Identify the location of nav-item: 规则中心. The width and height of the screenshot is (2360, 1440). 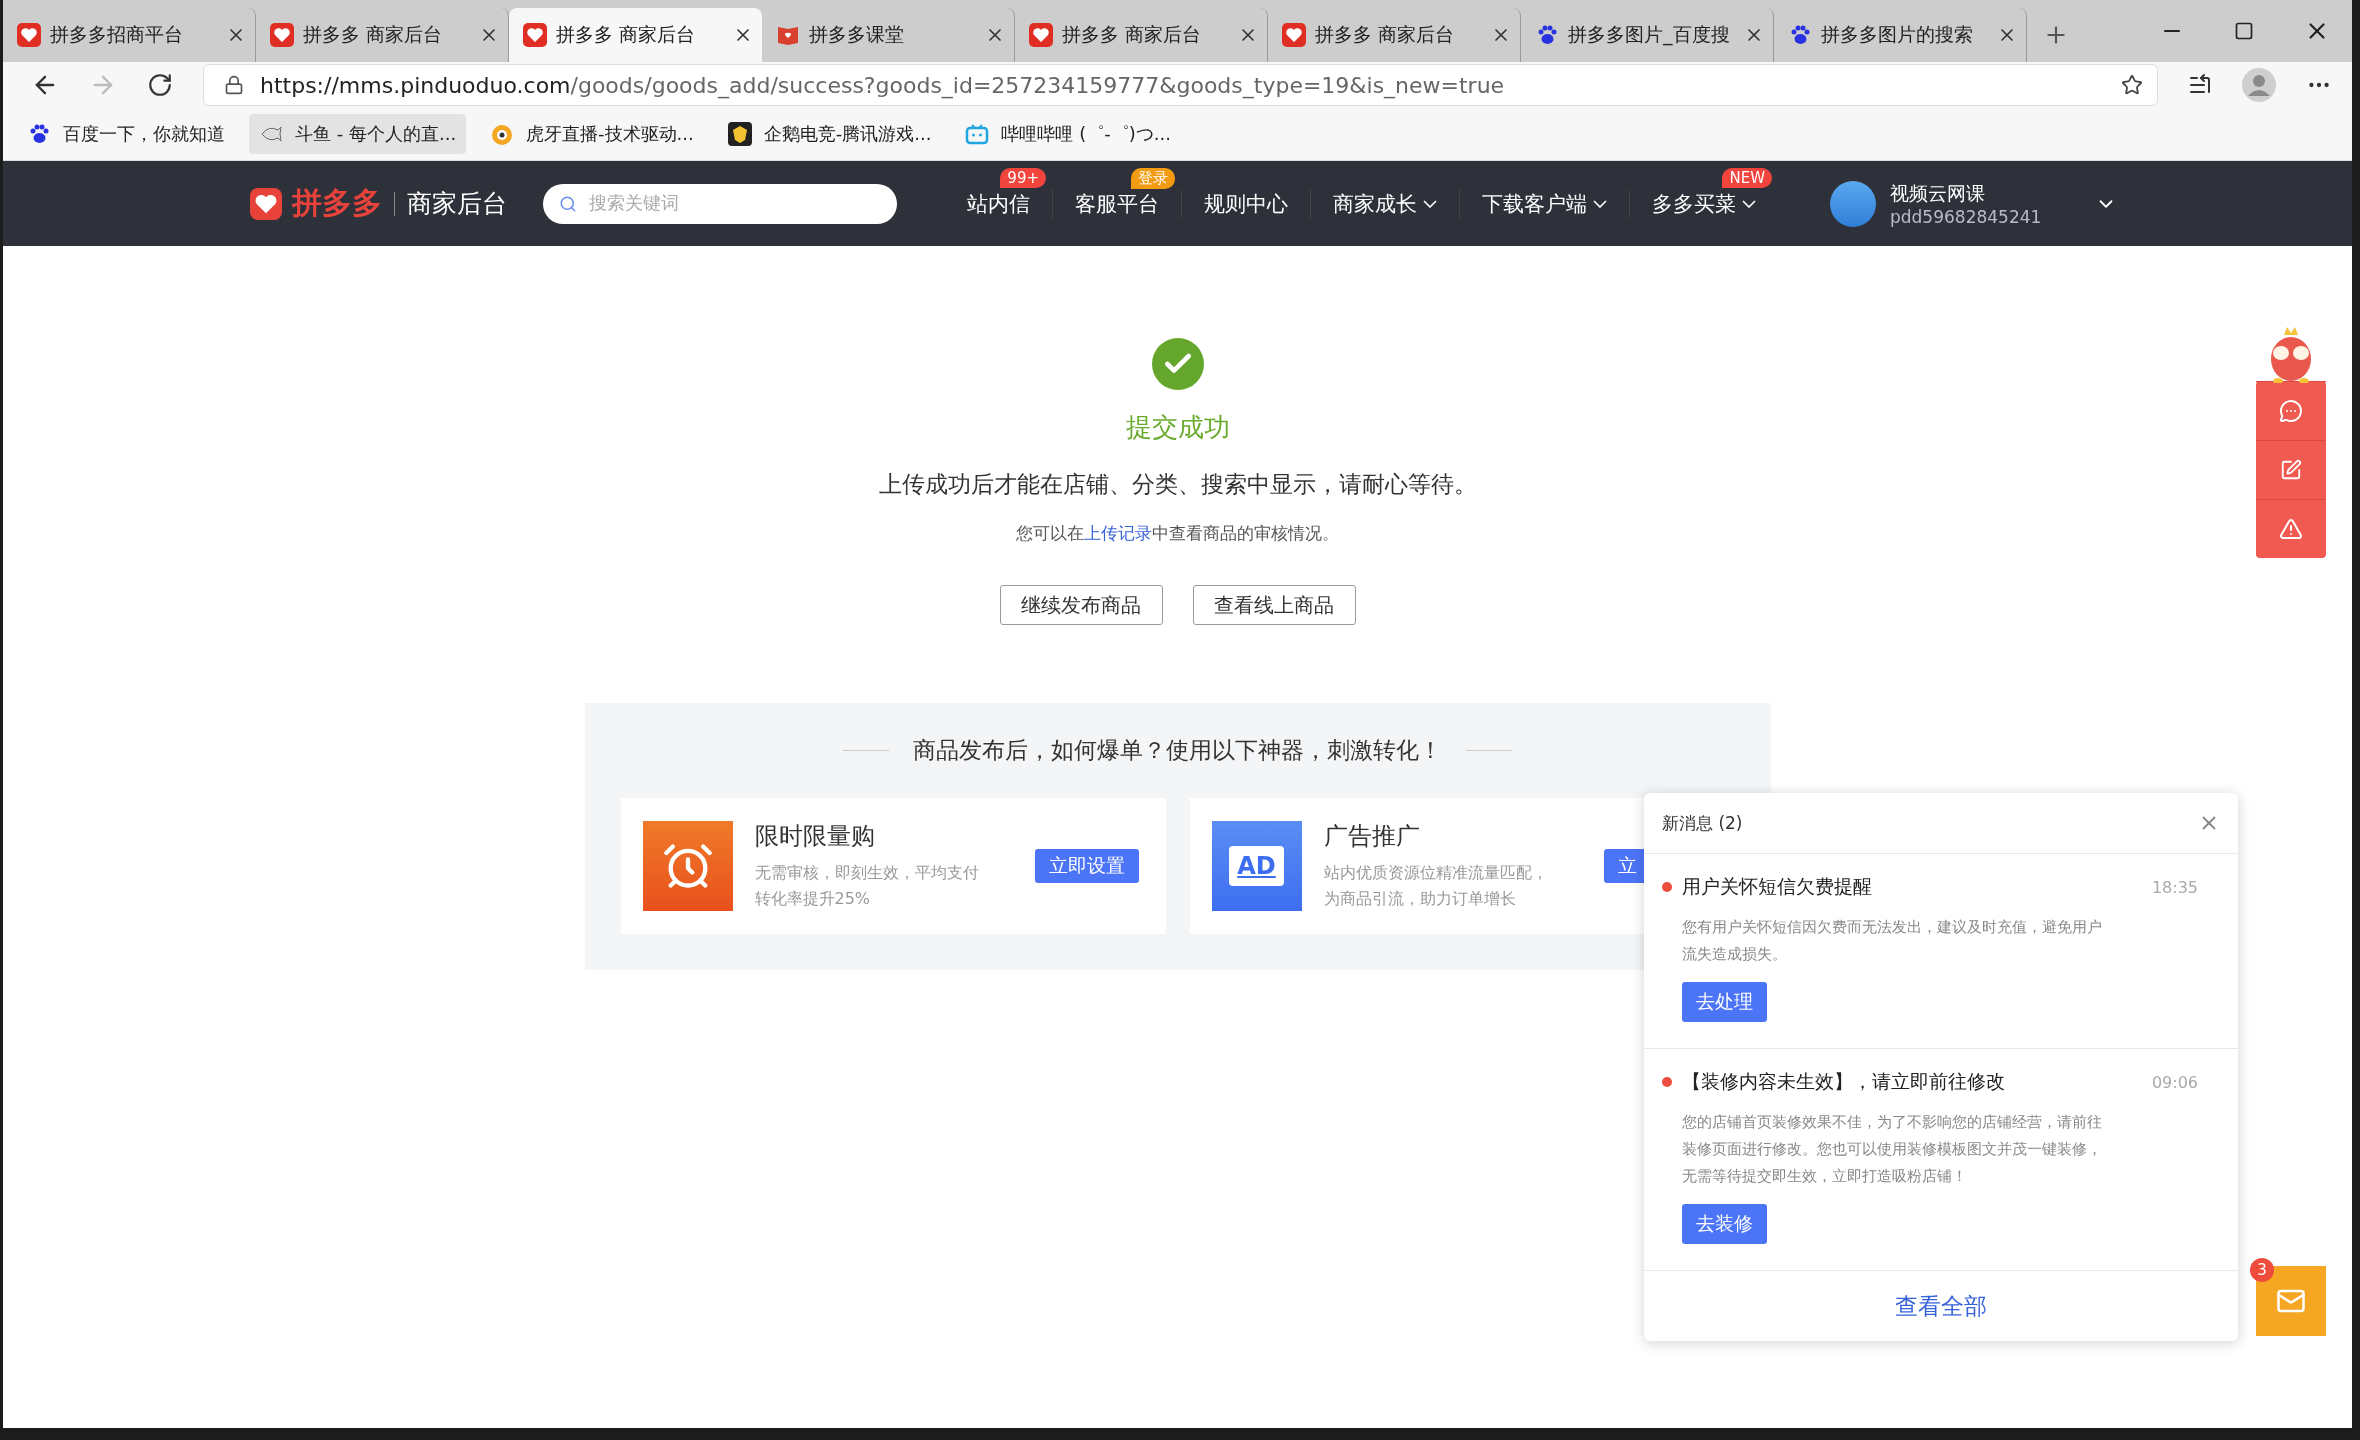
(1246, 203).